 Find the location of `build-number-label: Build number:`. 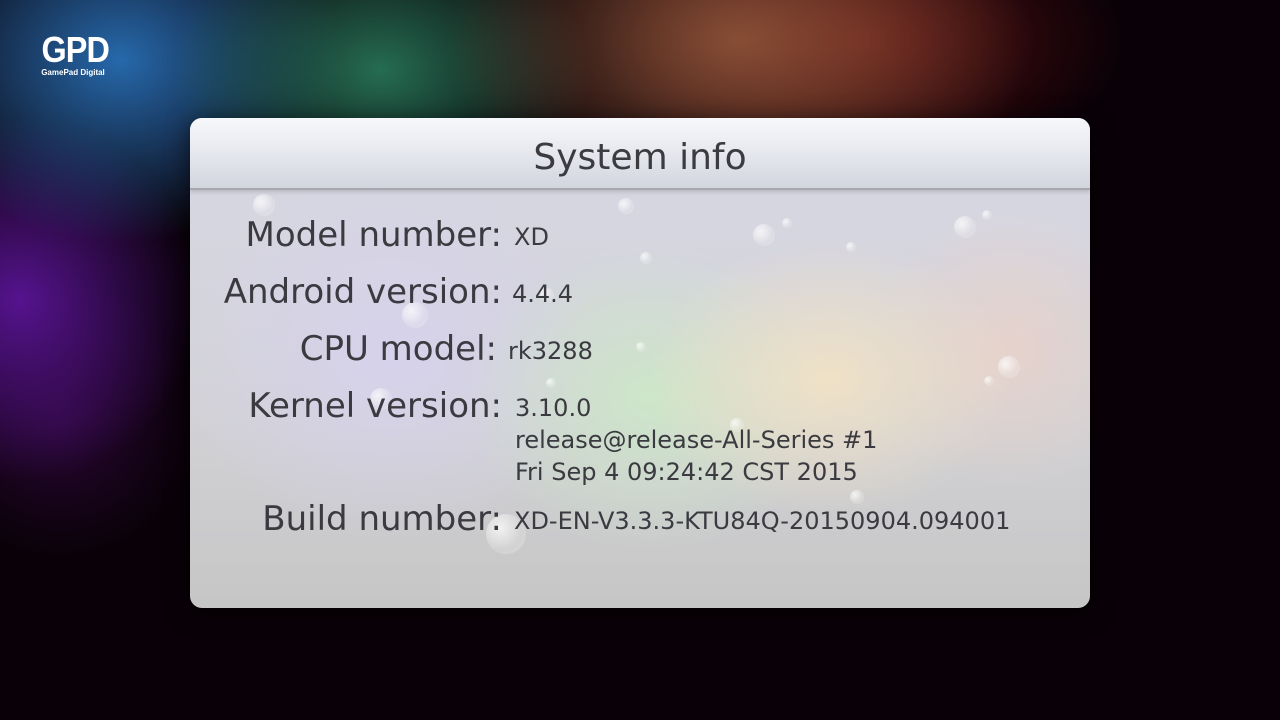

build-number-label: Build number: is located at coordinates (382, 519).